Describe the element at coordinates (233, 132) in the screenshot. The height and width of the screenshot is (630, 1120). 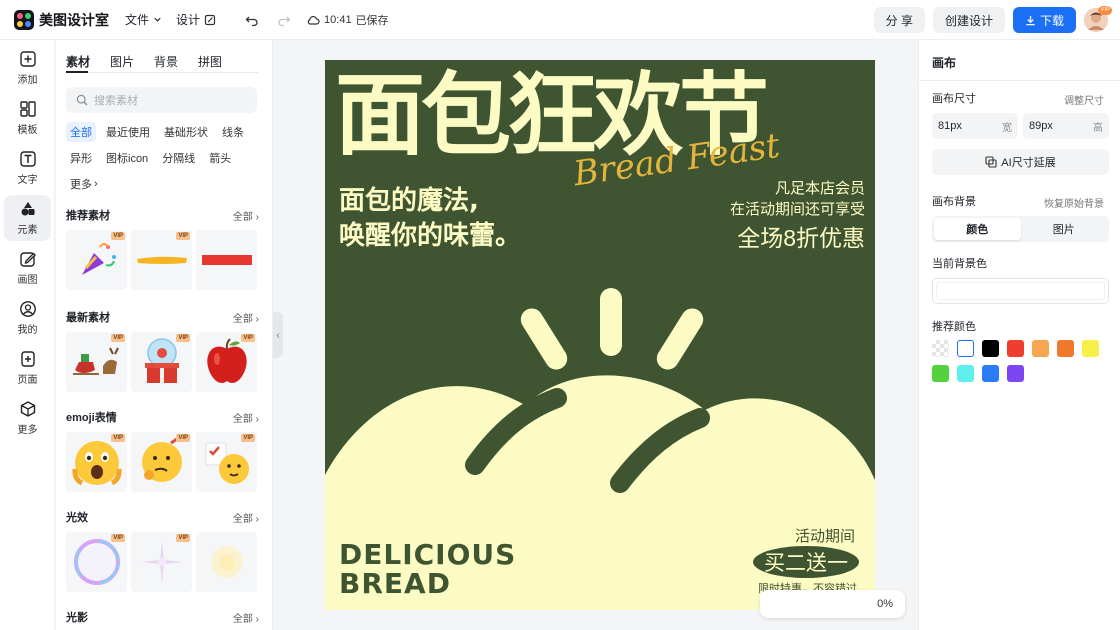
I see `chip-lines: 线条` at that location.